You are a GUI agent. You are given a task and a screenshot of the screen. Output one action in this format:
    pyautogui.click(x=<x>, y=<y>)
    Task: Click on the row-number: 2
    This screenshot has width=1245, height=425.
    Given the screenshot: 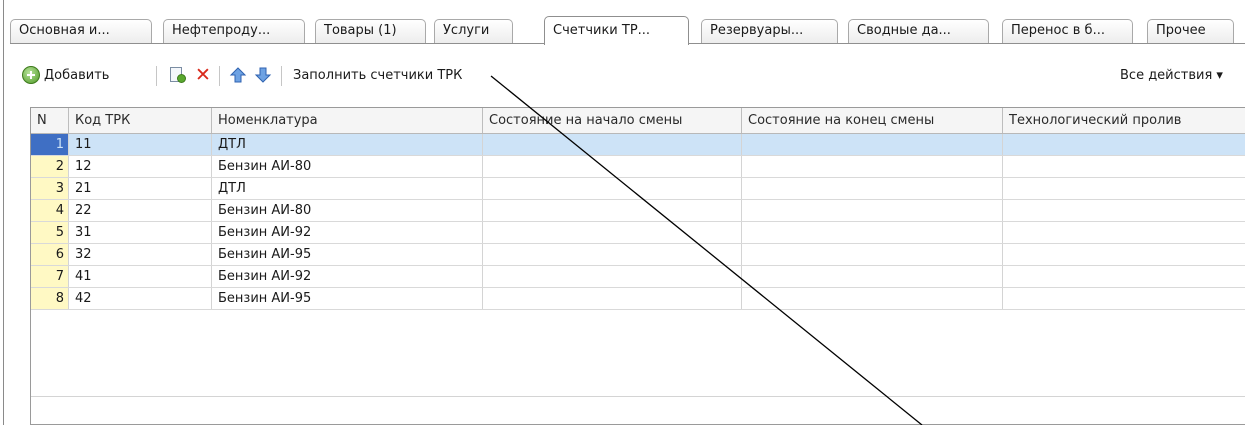 What is the action you would take?
    pyautogui.click(x=50, y=166)
    